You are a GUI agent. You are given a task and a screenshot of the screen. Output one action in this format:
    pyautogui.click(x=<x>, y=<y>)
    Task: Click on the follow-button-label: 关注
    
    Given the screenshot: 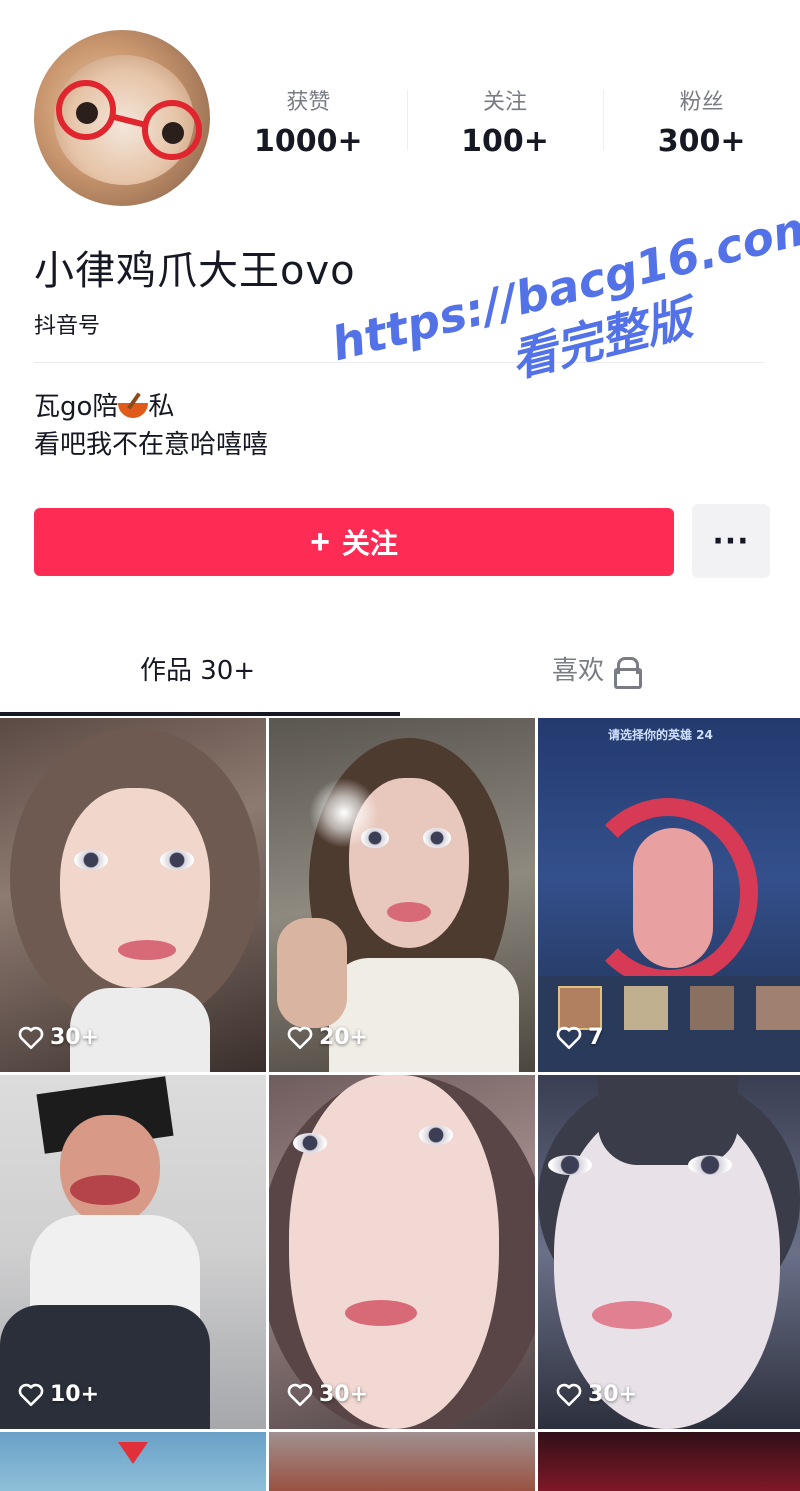 What is the action you would take?
    pyautogui.click(x=369, y=543)
    